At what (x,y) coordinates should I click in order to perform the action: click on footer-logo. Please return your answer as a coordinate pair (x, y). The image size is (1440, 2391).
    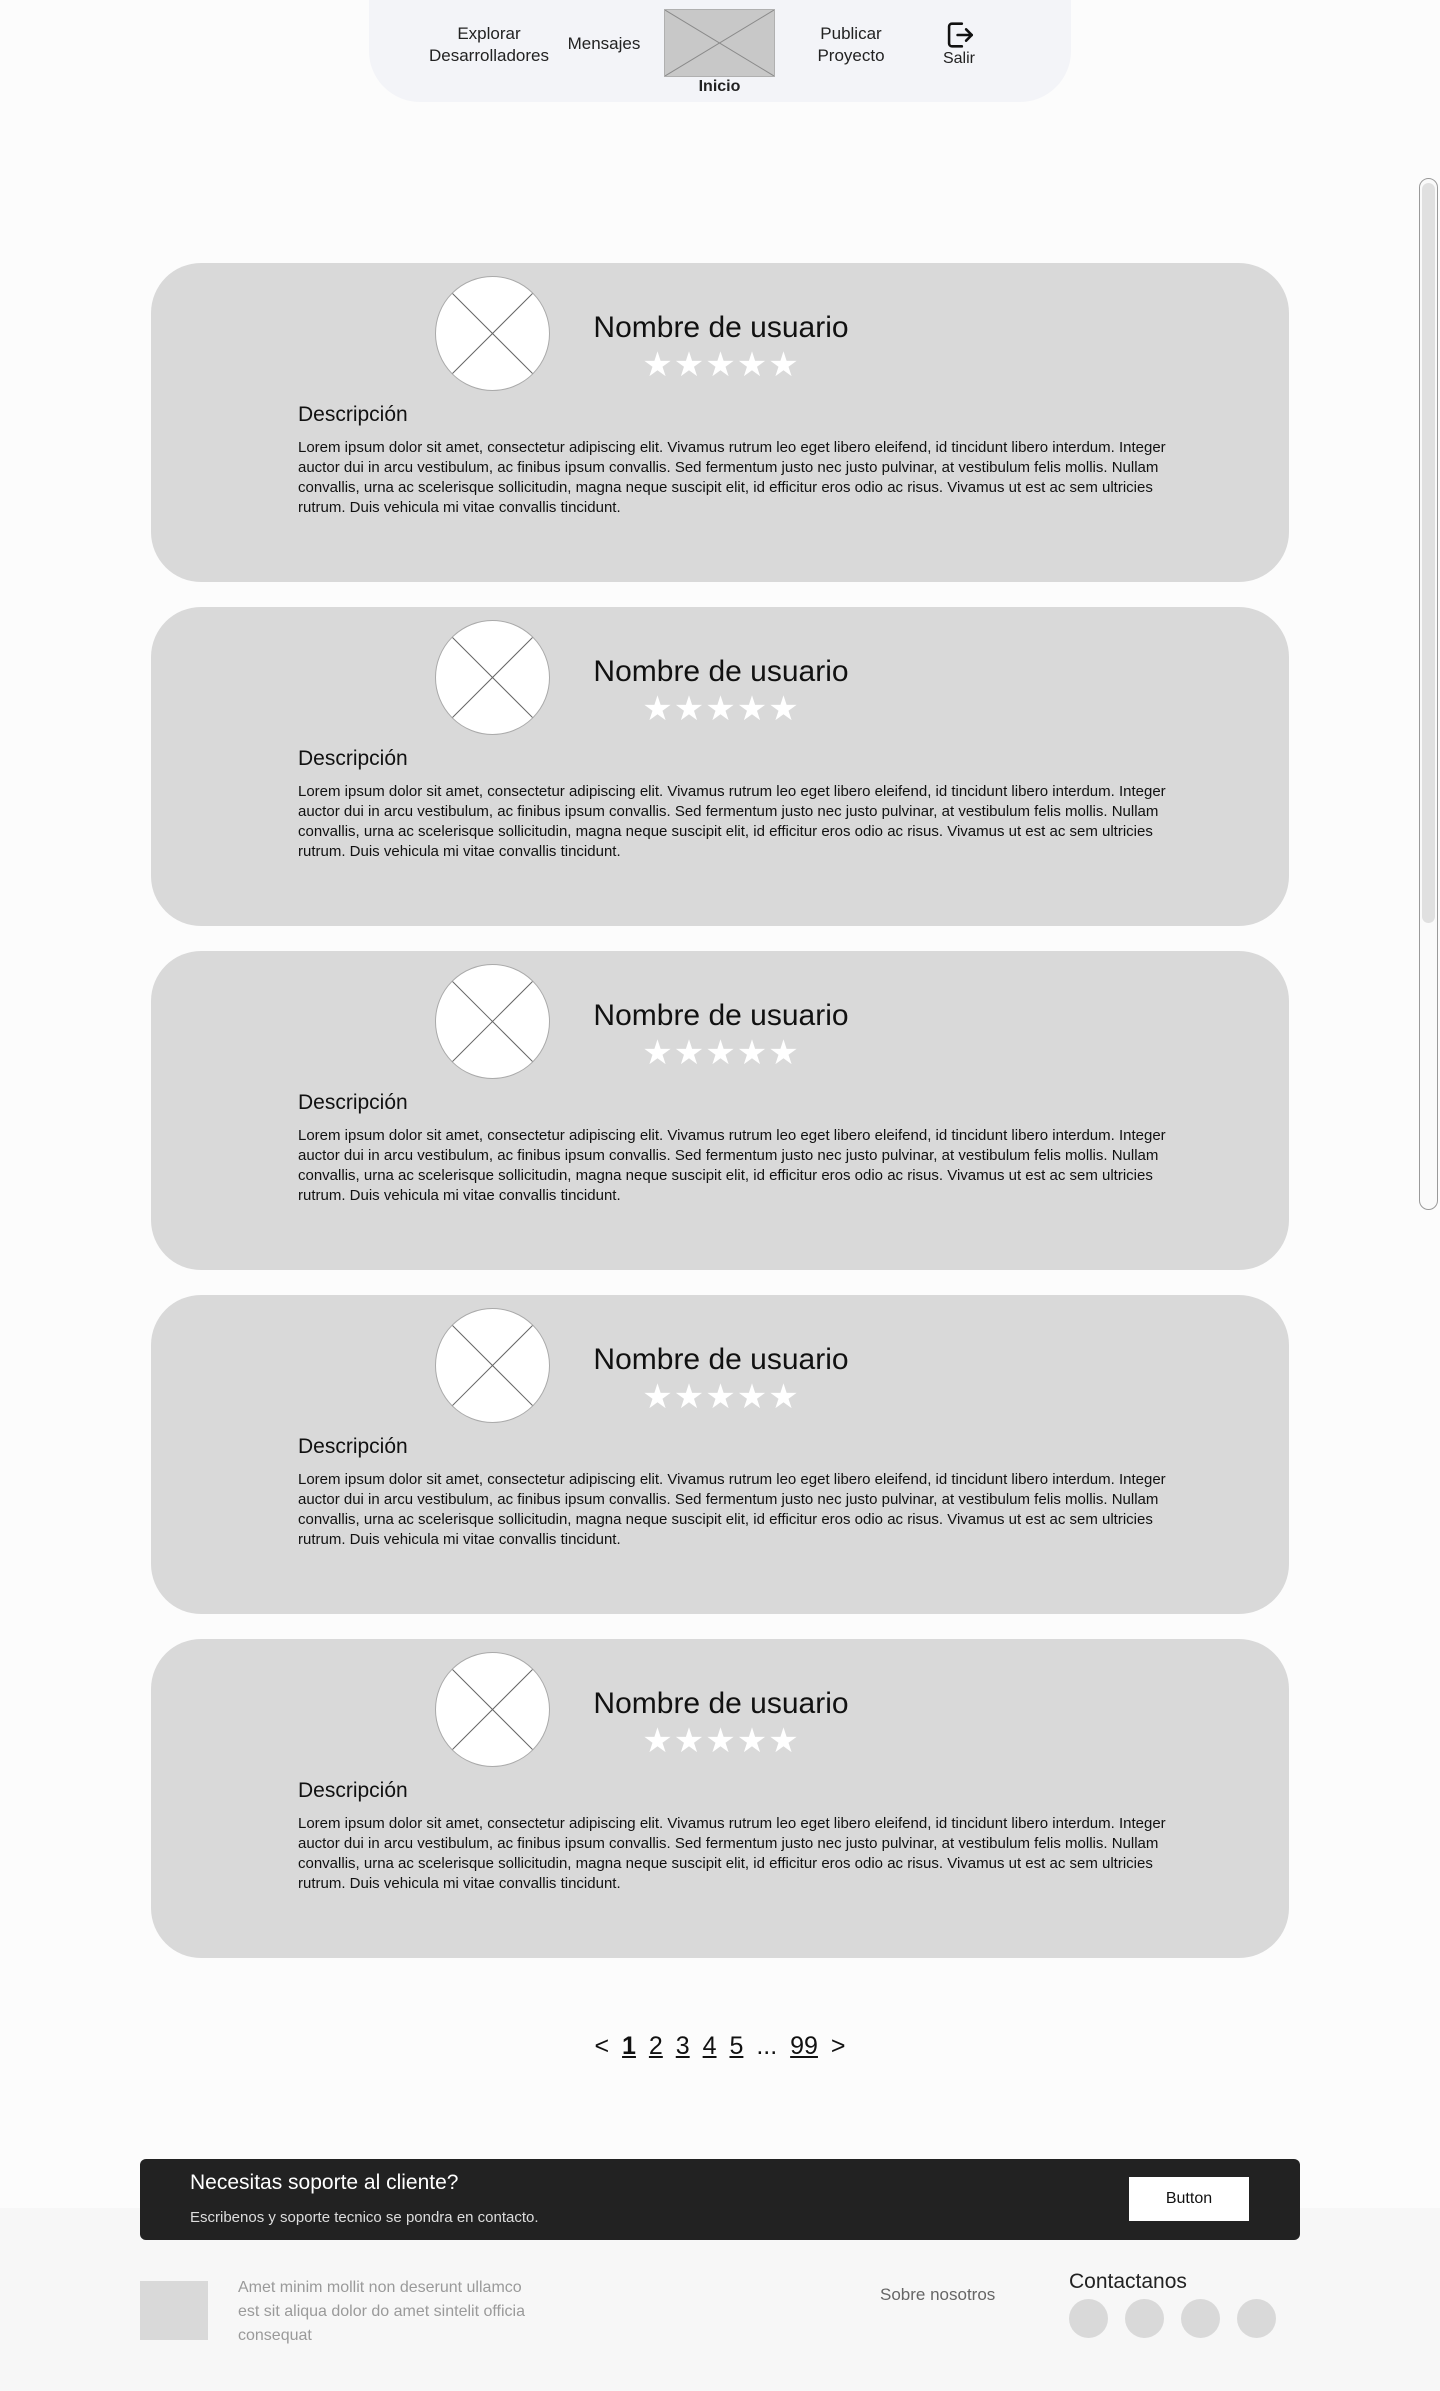
    Looking at the image, I should click on (174, 2310).